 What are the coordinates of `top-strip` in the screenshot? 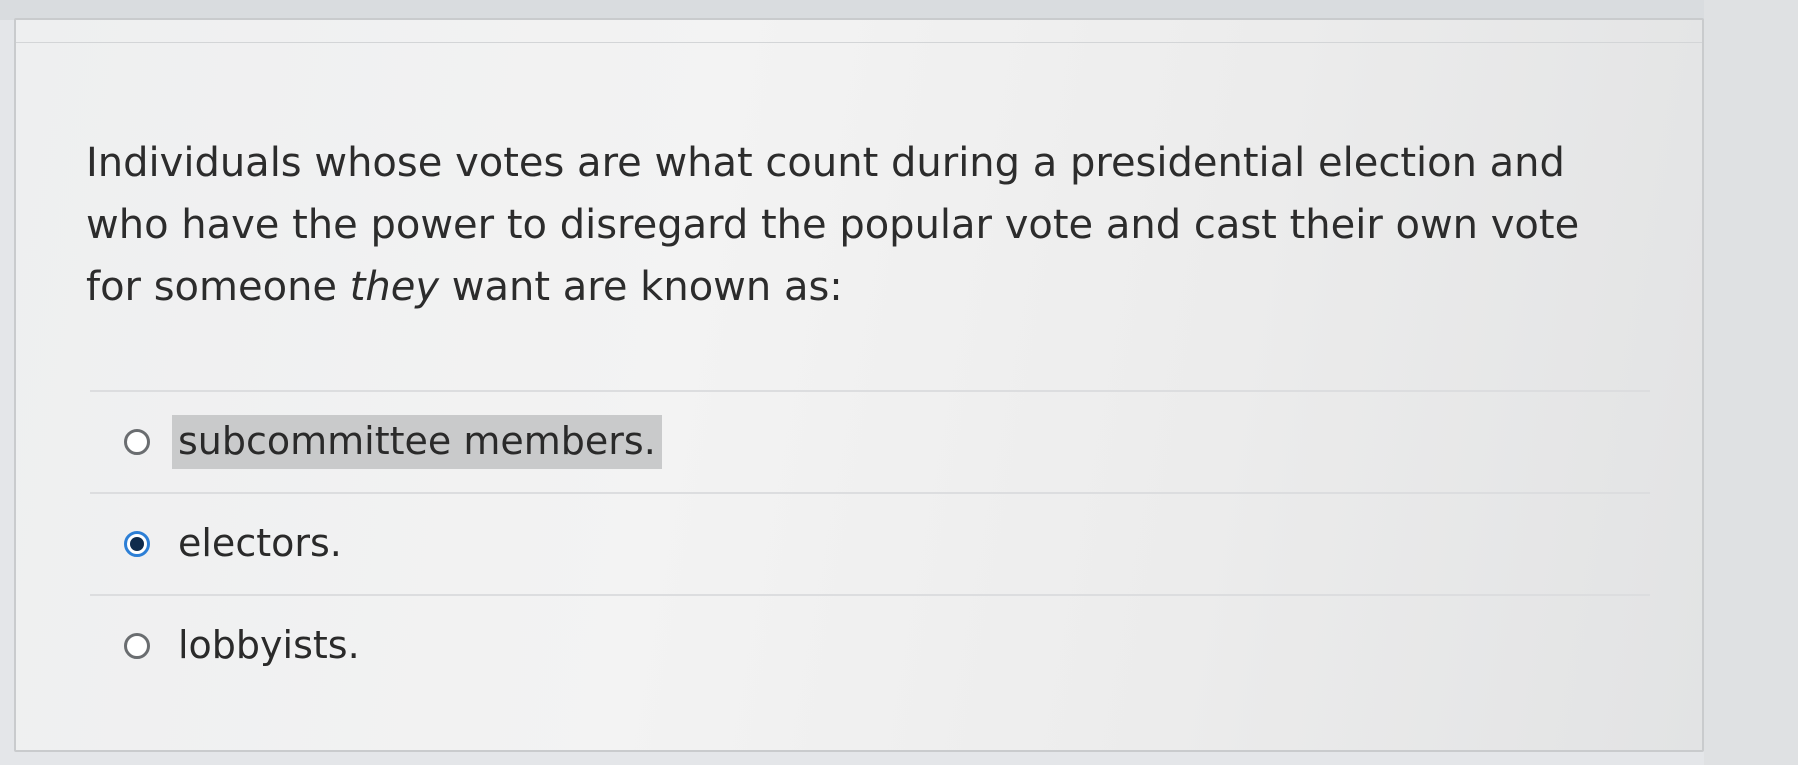 It's located at (899, 10).